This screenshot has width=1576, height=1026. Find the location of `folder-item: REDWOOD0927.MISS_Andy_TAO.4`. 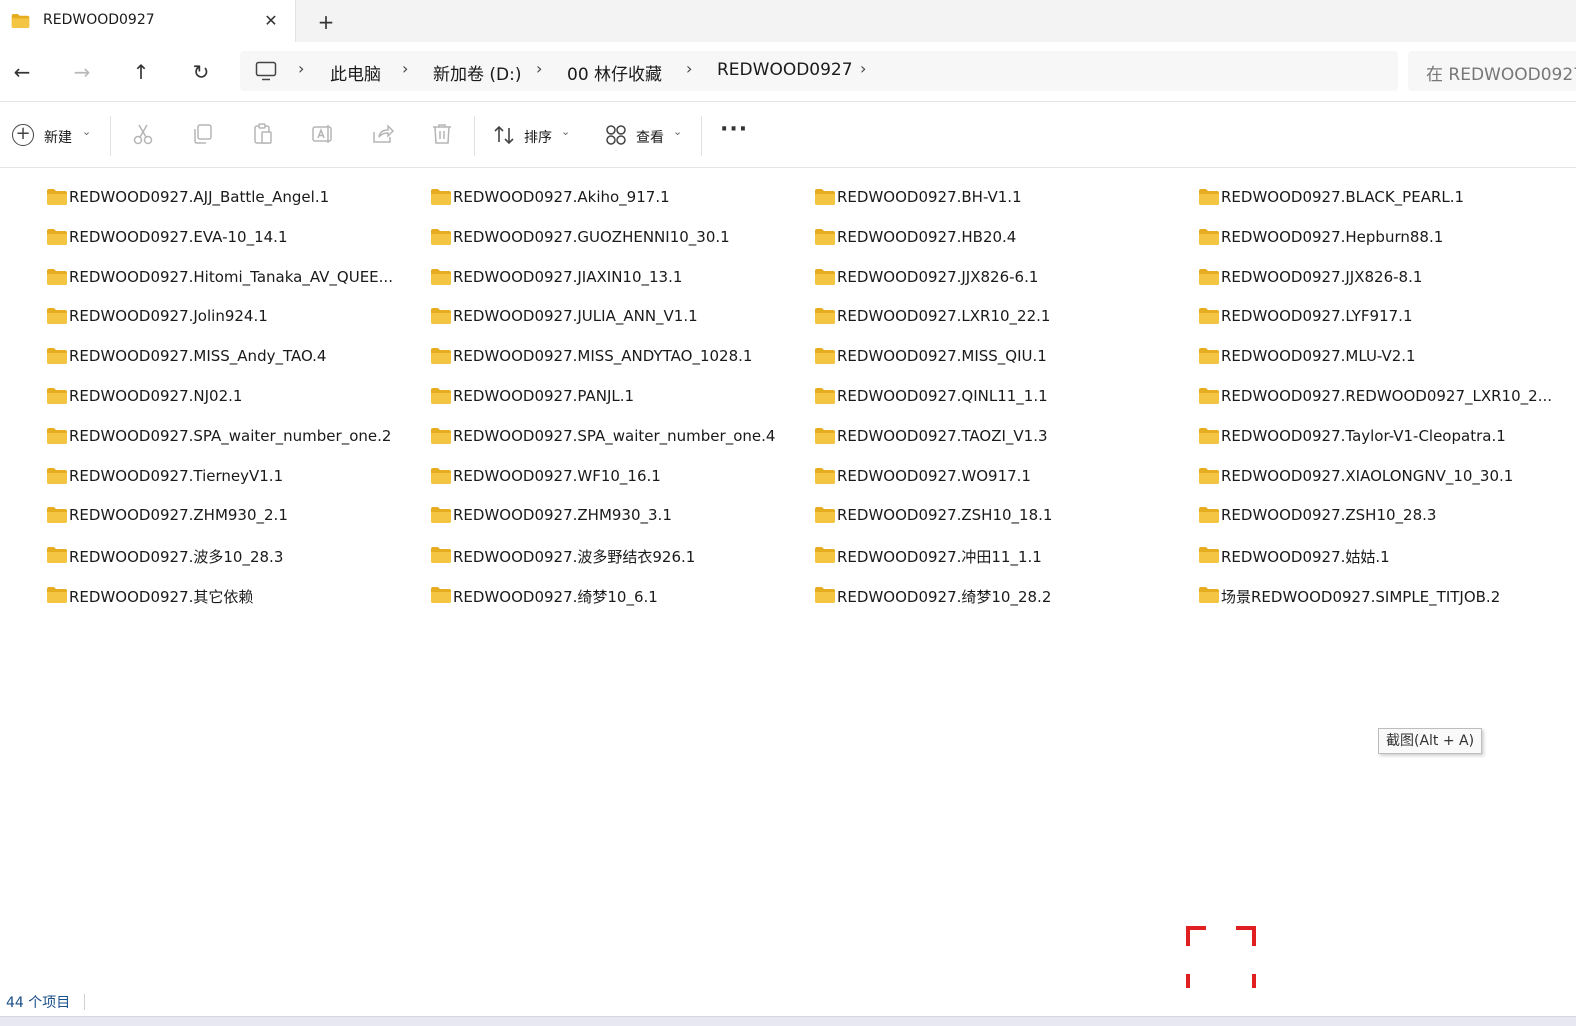

folder-item: REDWOOD0927.MISS_Andy_TAO.4 is located at coordinates (232, 356).